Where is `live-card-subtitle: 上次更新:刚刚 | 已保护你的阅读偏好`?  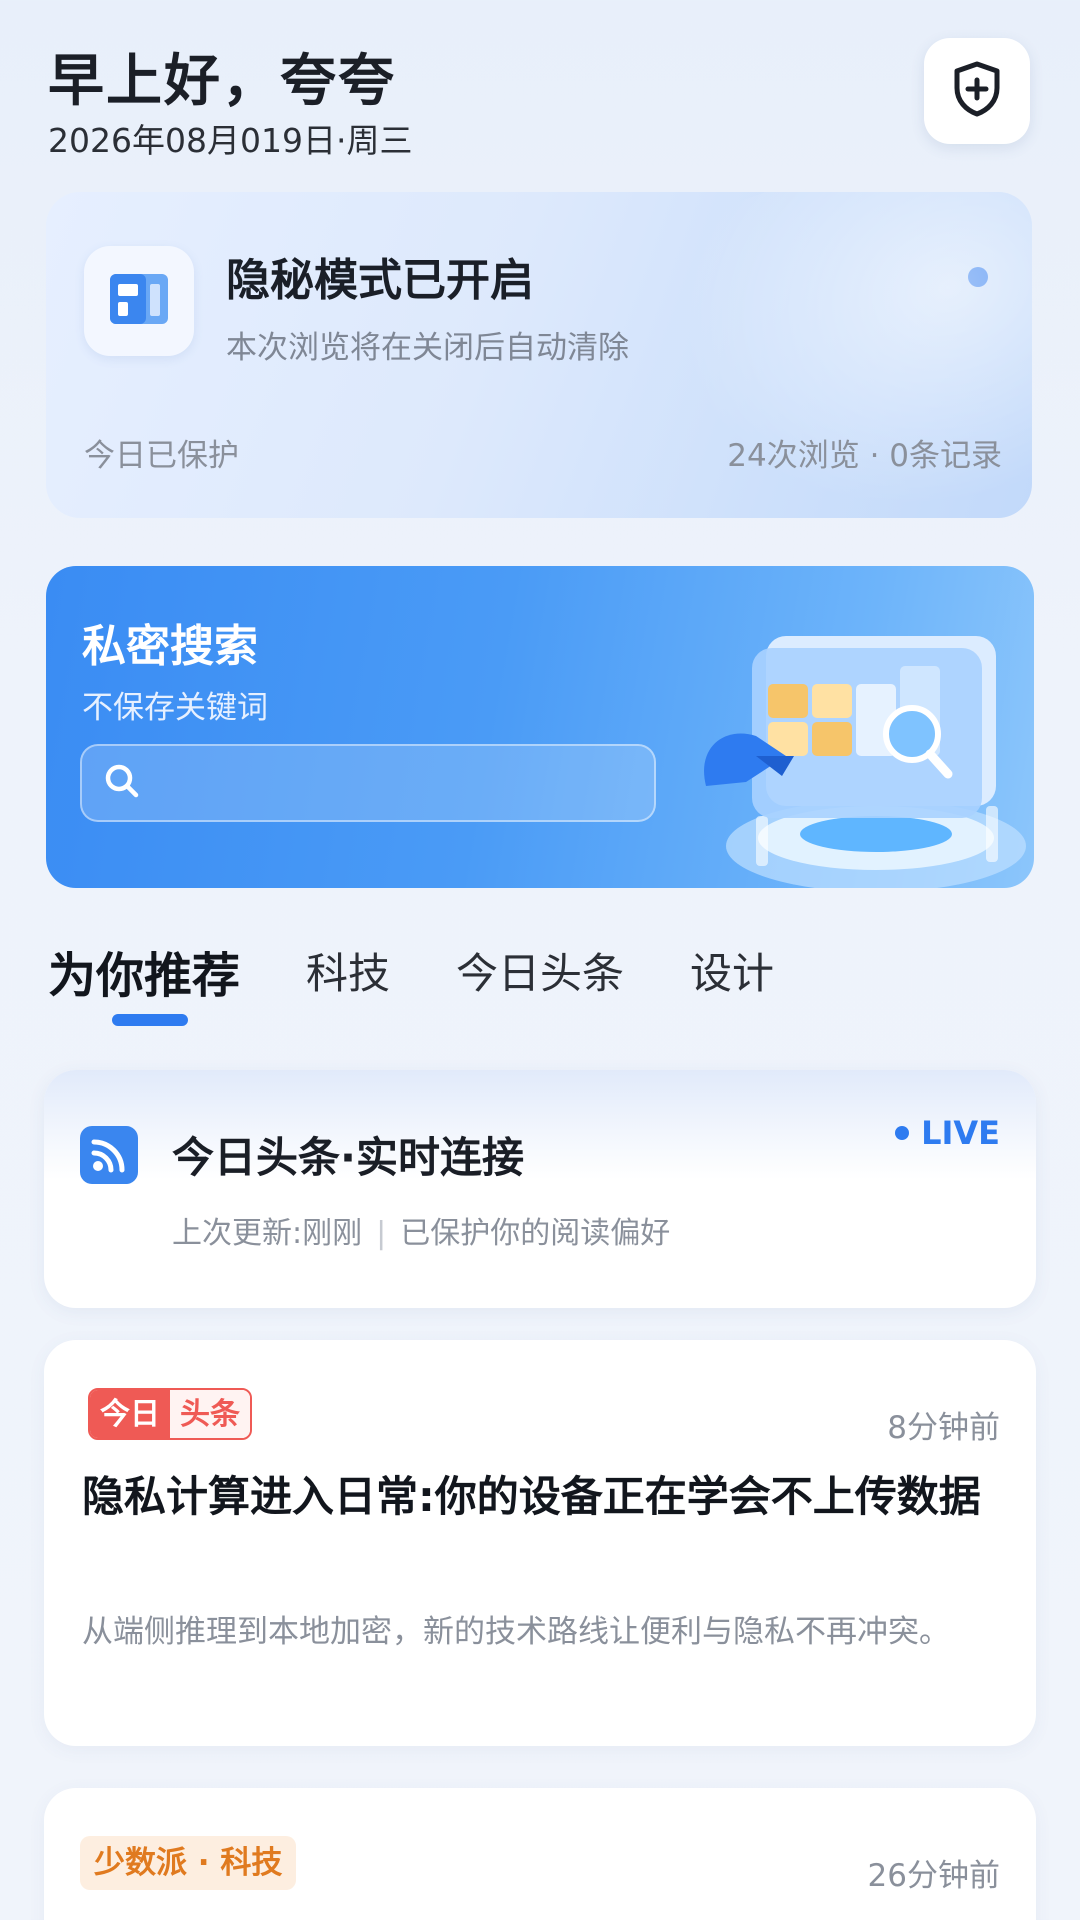 live-card-subtitle: 上次更新:刚刚 | 已保护你的阅读偏好 is located at coordinates (421, 1230).